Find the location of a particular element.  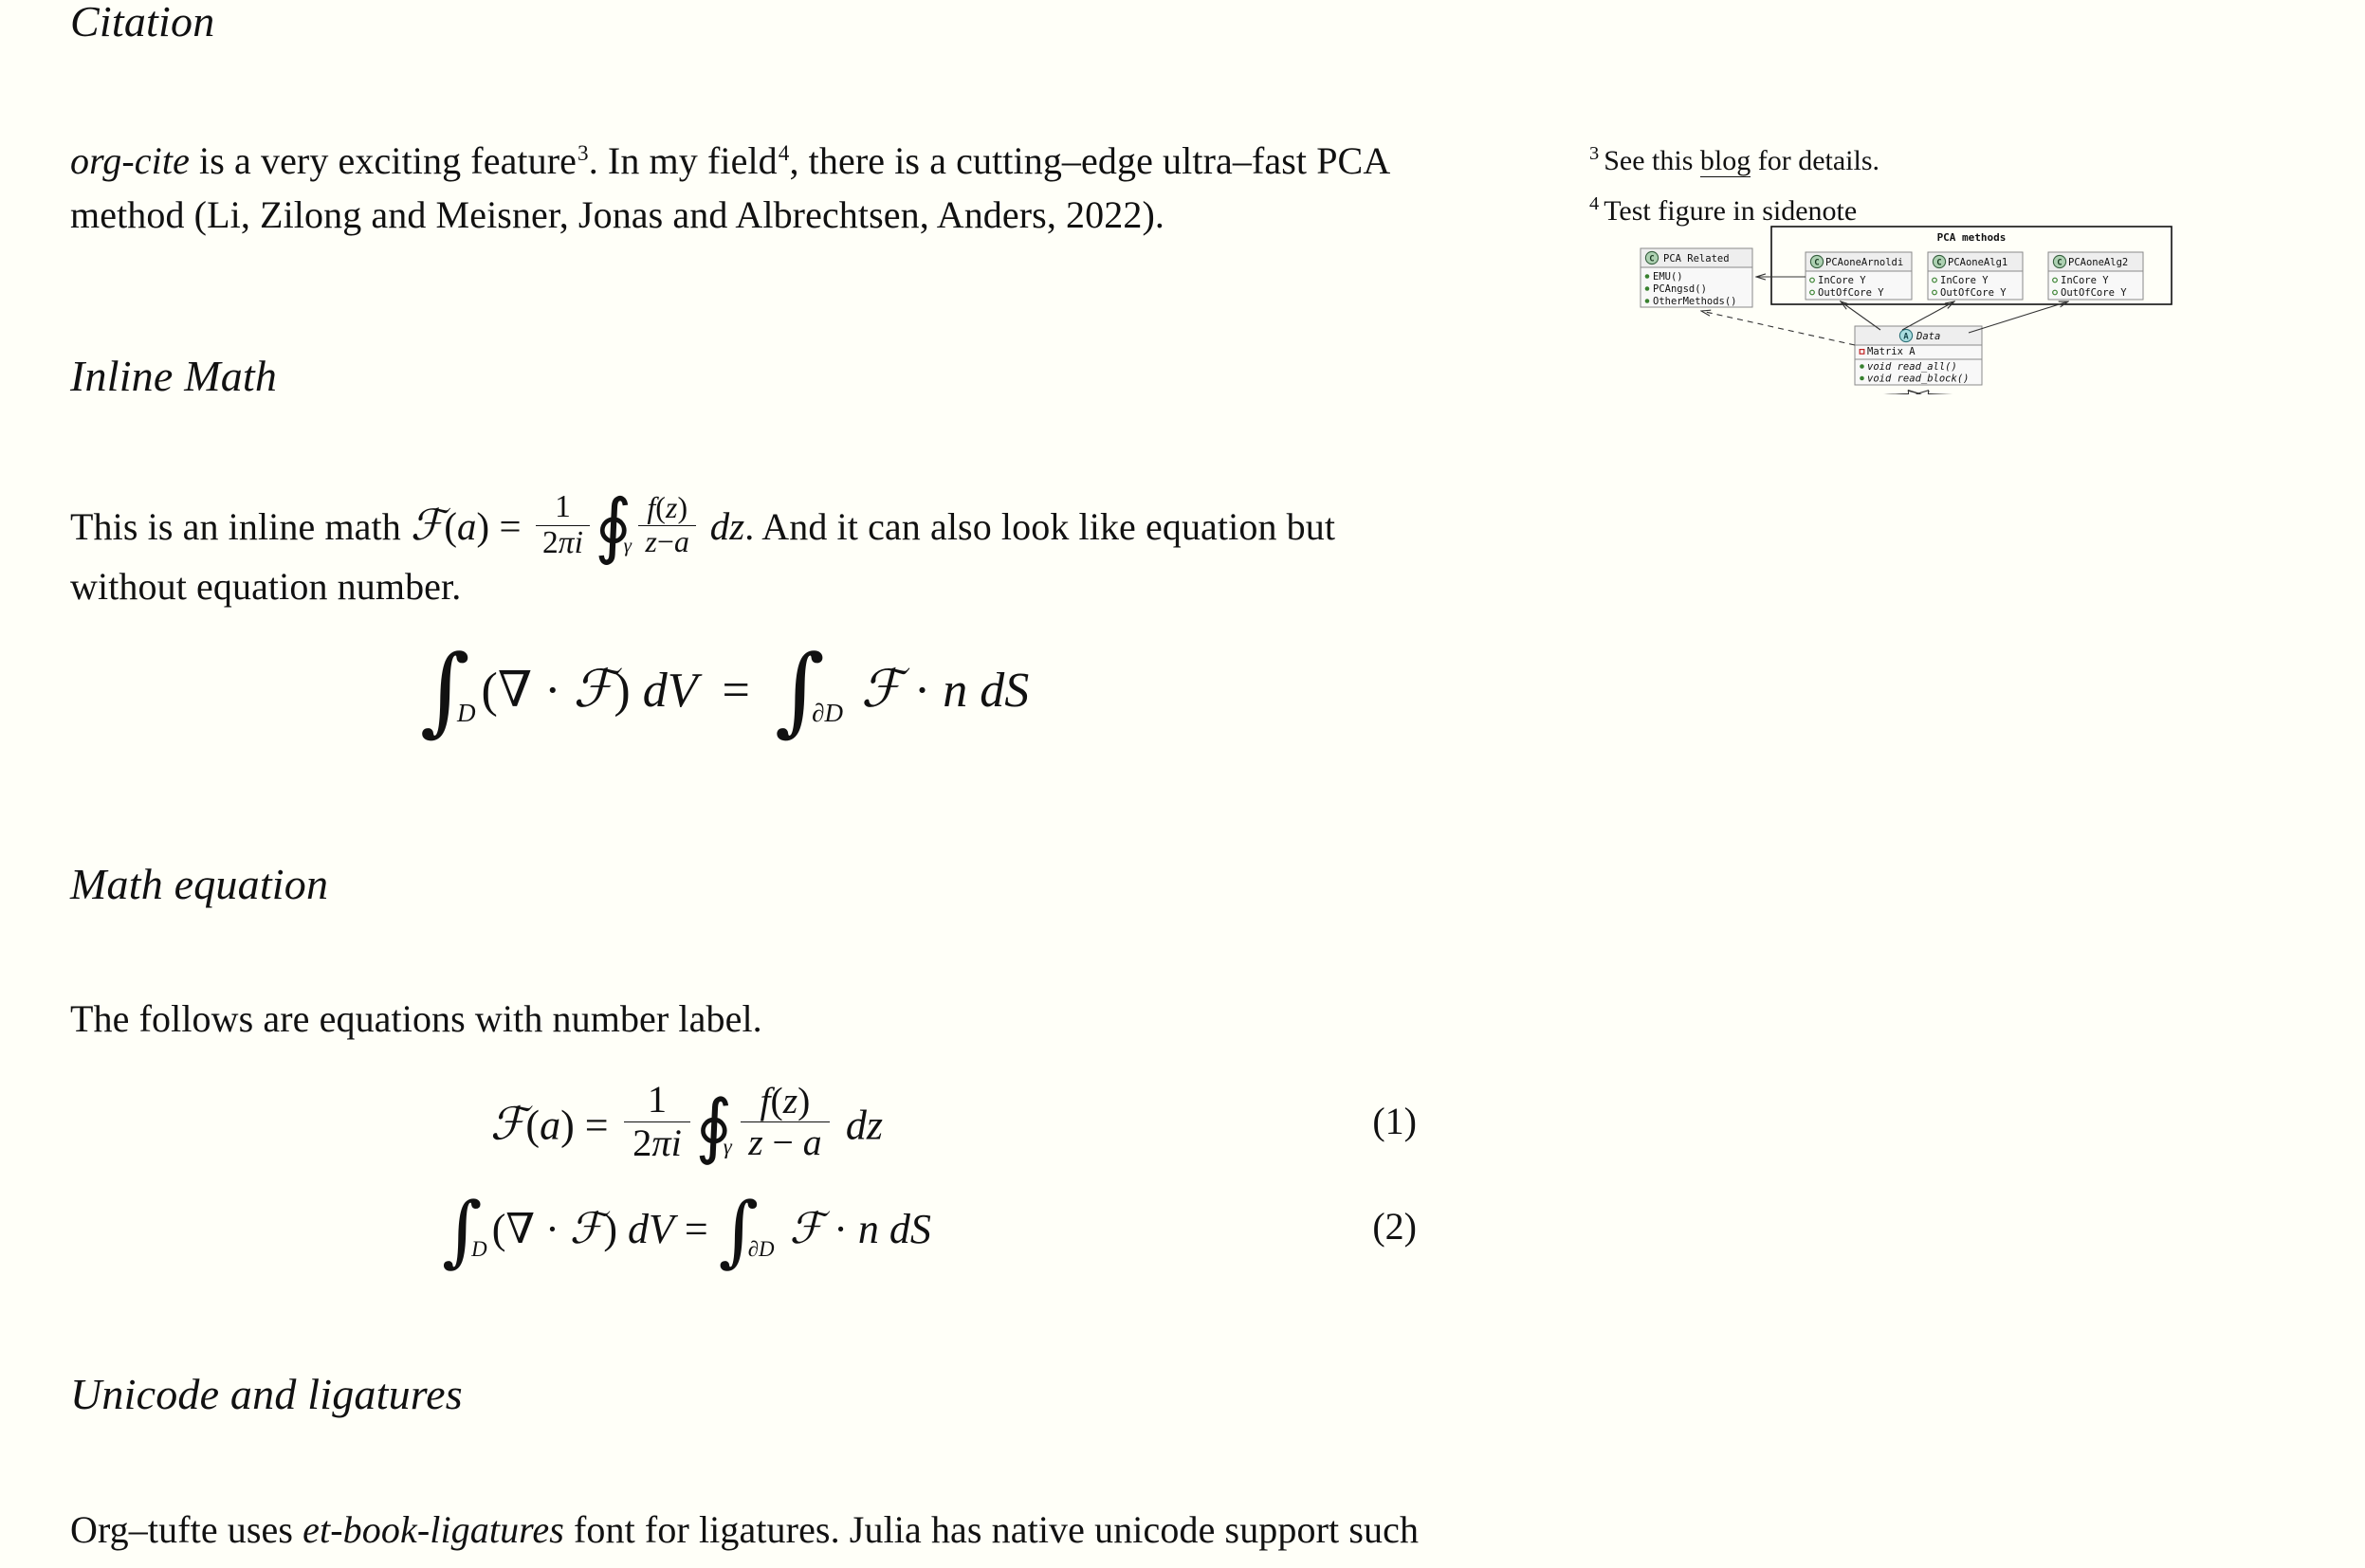

sidenote-3-text-after: for details. is located at coordinates (1815, 160).